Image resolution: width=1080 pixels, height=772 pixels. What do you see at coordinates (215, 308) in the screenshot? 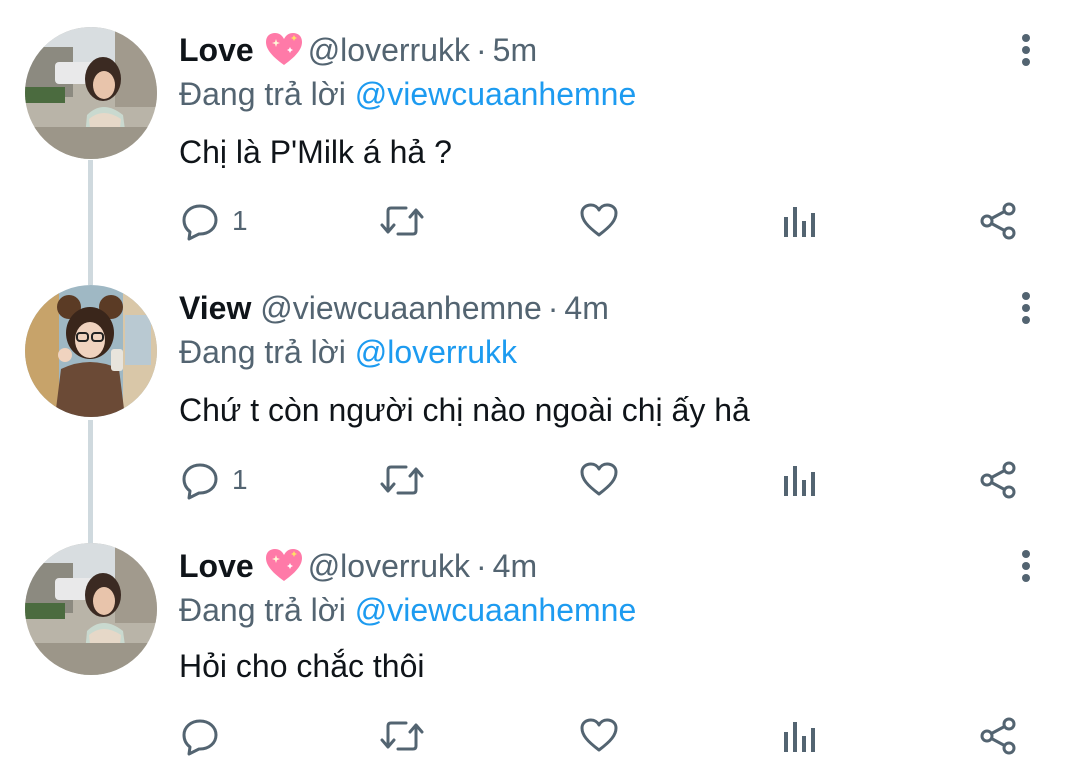
I see `display-name: View` at bounding box center [215, 308].